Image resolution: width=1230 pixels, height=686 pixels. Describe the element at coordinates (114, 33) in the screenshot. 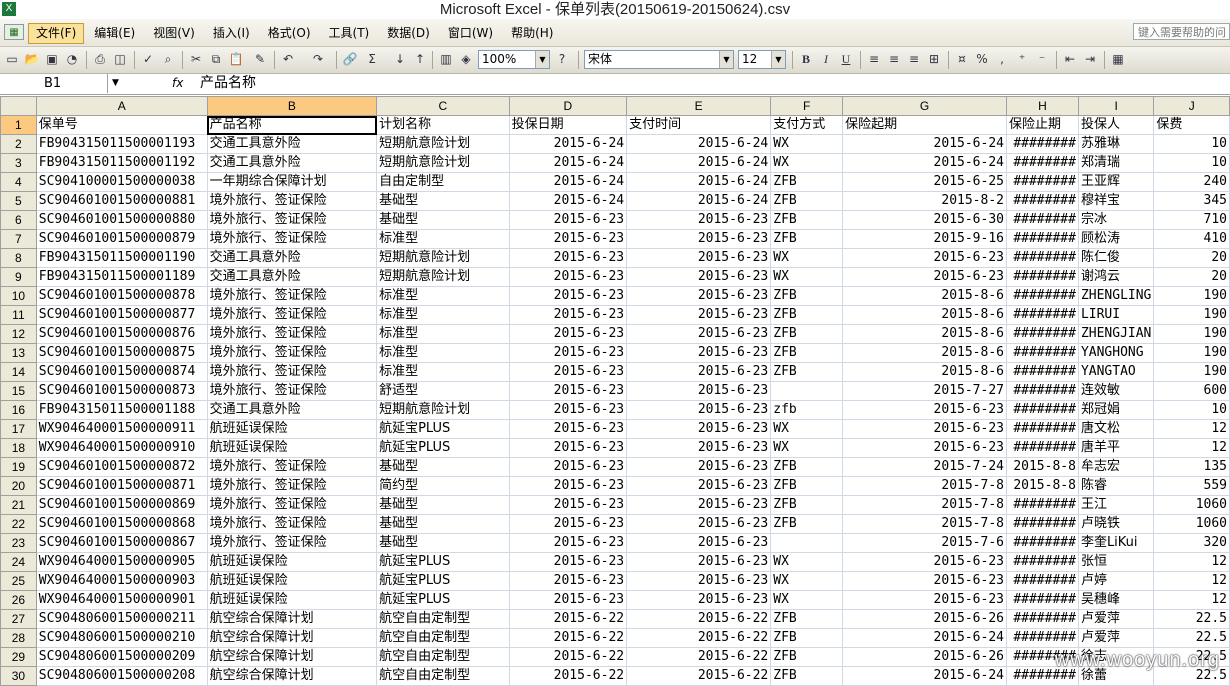

I see `menu-item: 编辑(E)` at that location.